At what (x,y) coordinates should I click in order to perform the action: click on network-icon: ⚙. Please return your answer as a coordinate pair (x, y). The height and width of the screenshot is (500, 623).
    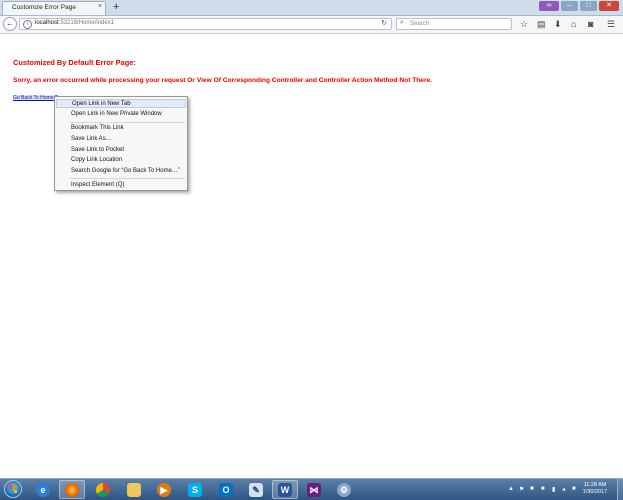
    Looking at the image, I should click on (344, 489).